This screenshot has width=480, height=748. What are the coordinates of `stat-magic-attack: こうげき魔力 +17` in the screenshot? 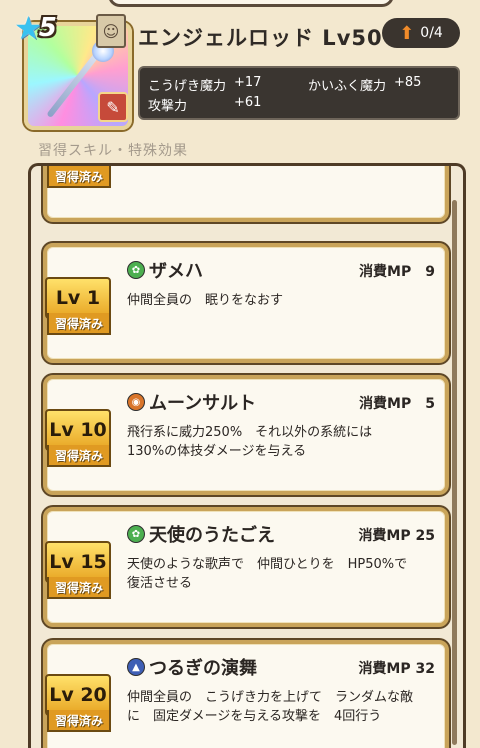 It's located at (204, 84).